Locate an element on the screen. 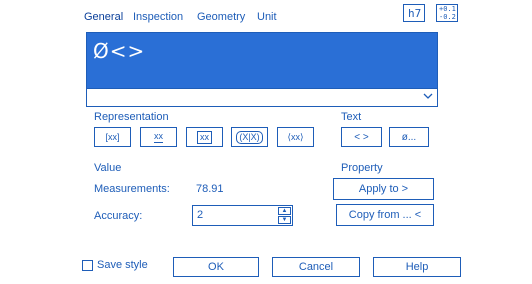 The image size is (532, 284). accuracy-value: 2 is located at coordinates (200, 215).